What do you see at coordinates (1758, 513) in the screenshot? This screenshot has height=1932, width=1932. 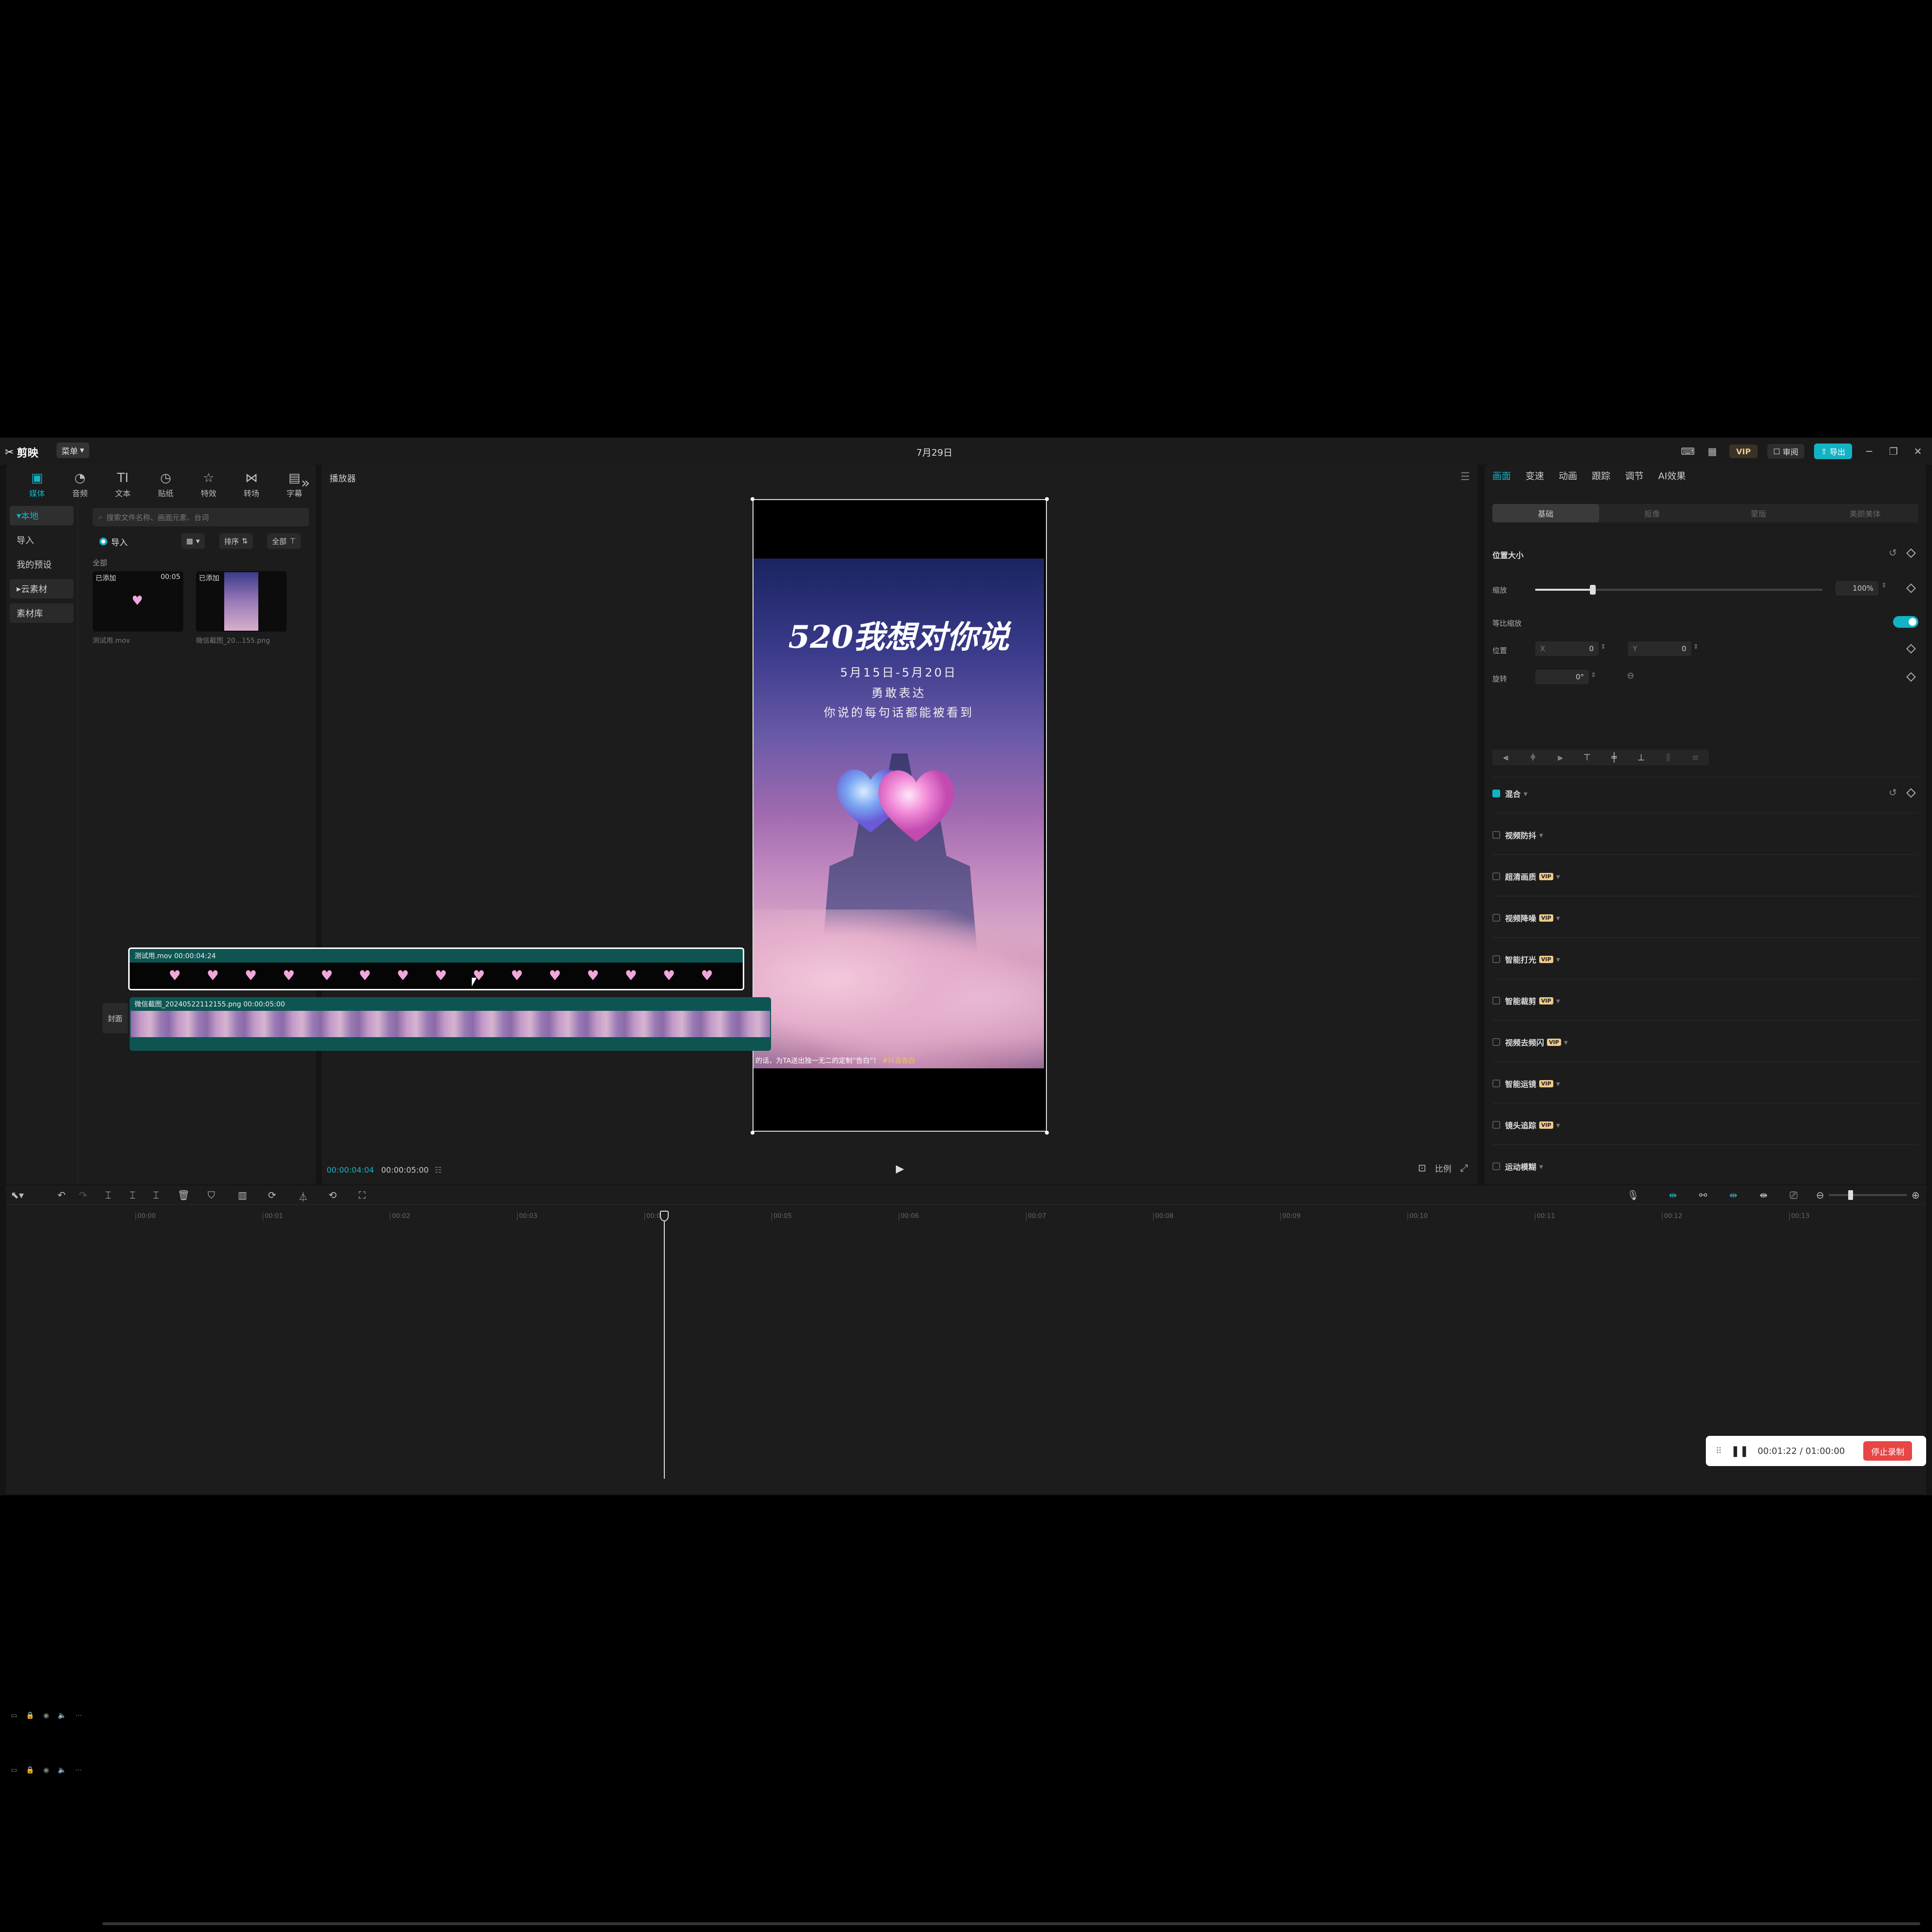 I see `subtab-mask: 蒙版` at bounding box center [1758, 513].